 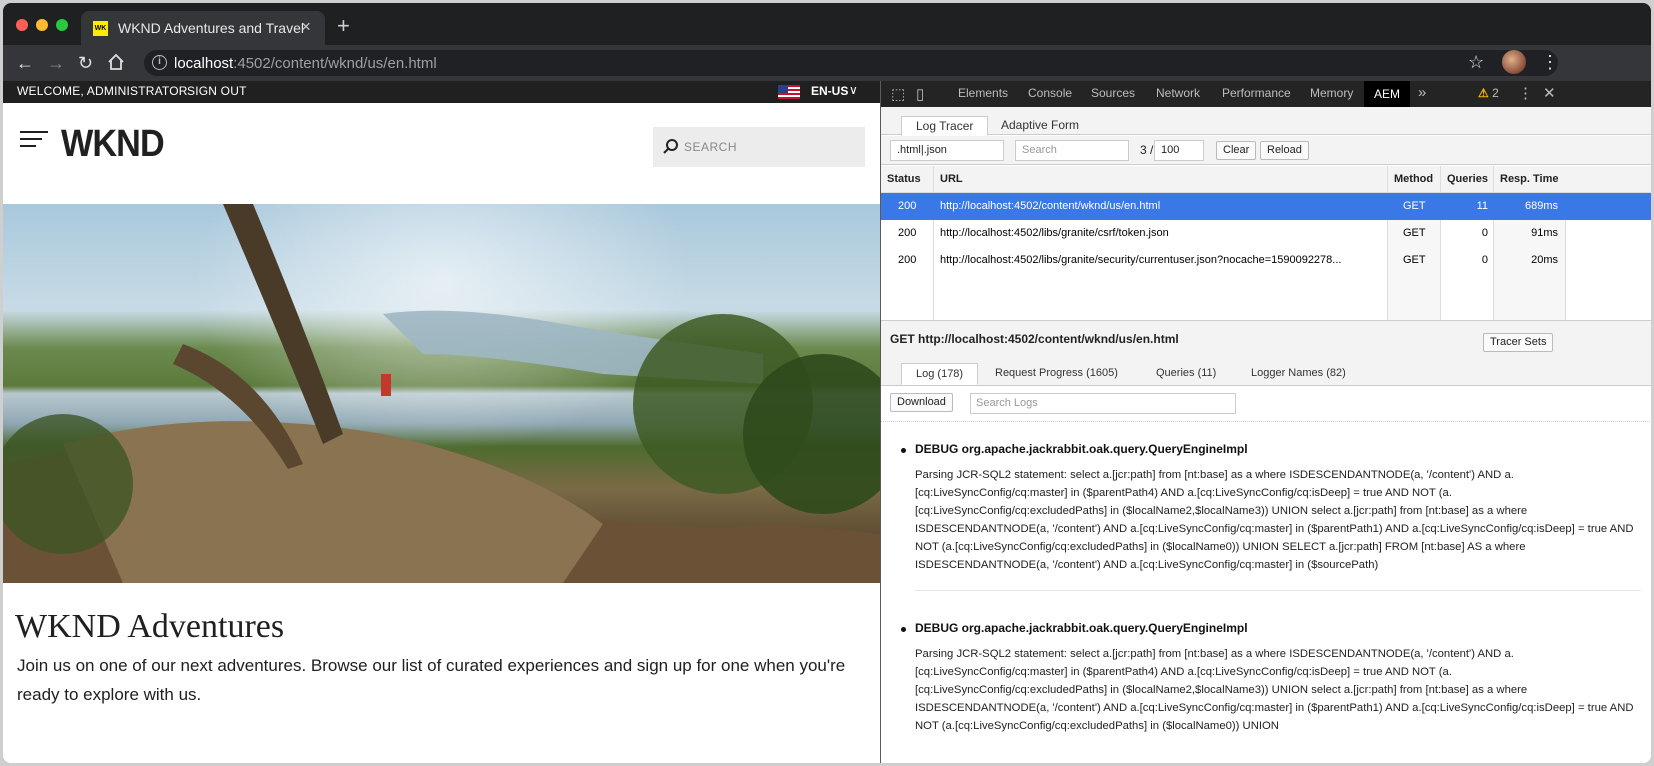 I want to click on site-header: WKND SEARCH, so click(x=441, y=153).